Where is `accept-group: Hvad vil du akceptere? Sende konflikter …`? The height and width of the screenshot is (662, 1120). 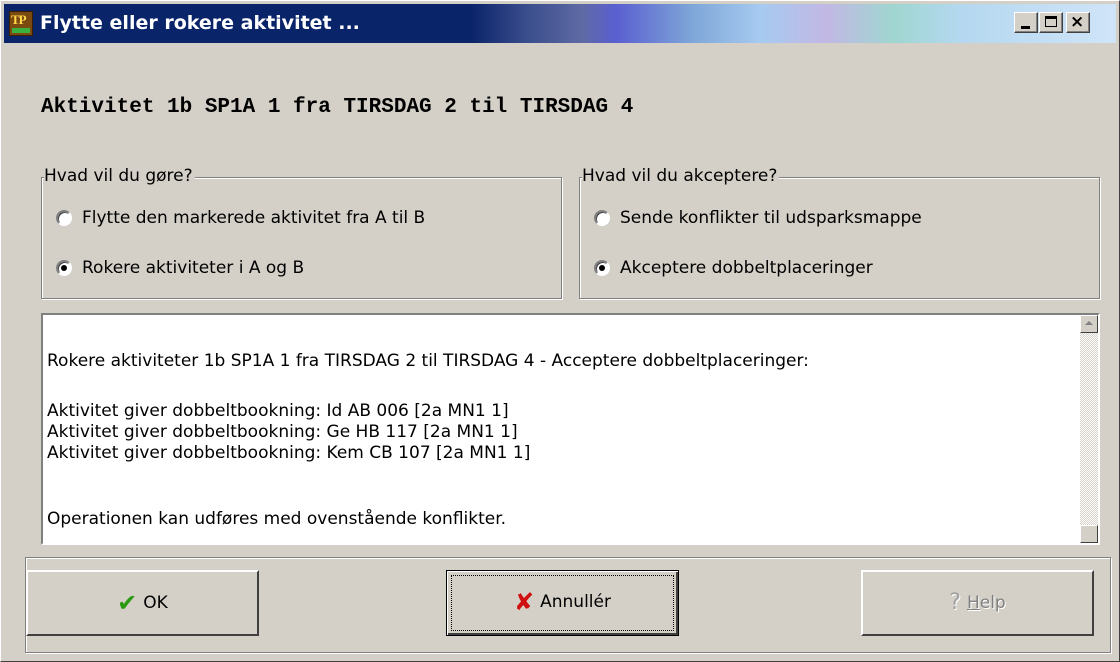
accept-group: Hvad vil du akceptere? Sende konflikter … is located at coordinates (839, 232).